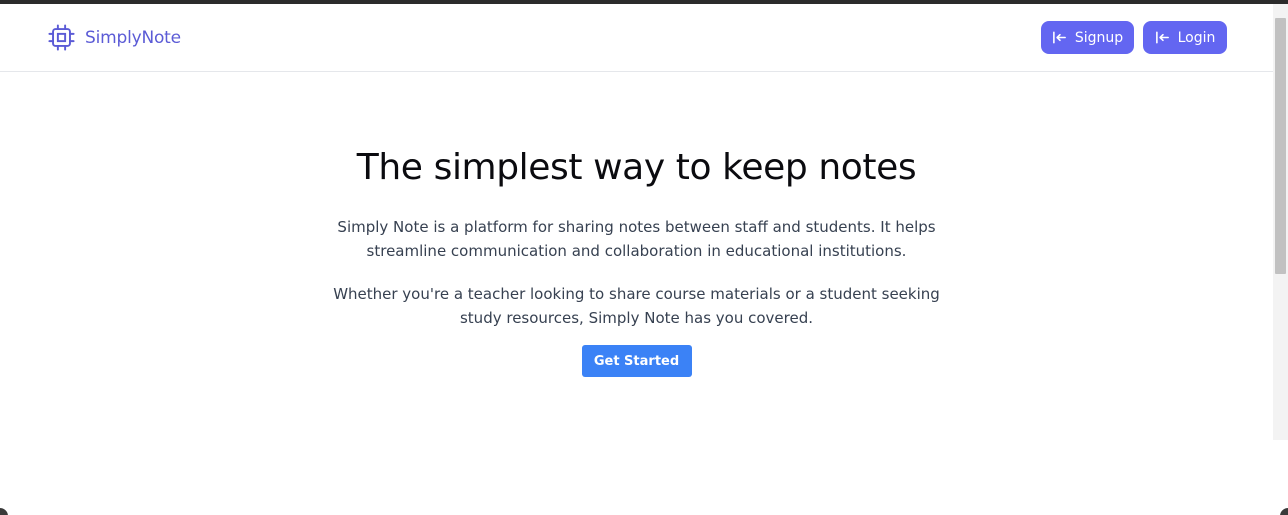  What do you see at coordinates (61, 37) in the screenshot?
I see `cpu-chip-icon` at bounding box center [61, 37].